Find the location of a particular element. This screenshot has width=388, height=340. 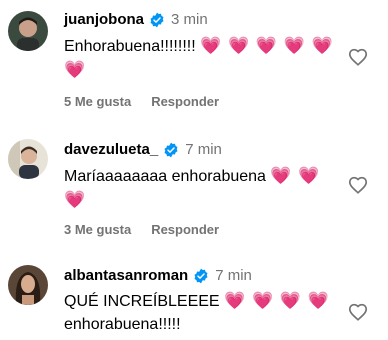

heart-emojis: 💗 💗 💗 💗 is located at coordinates (277, 300).